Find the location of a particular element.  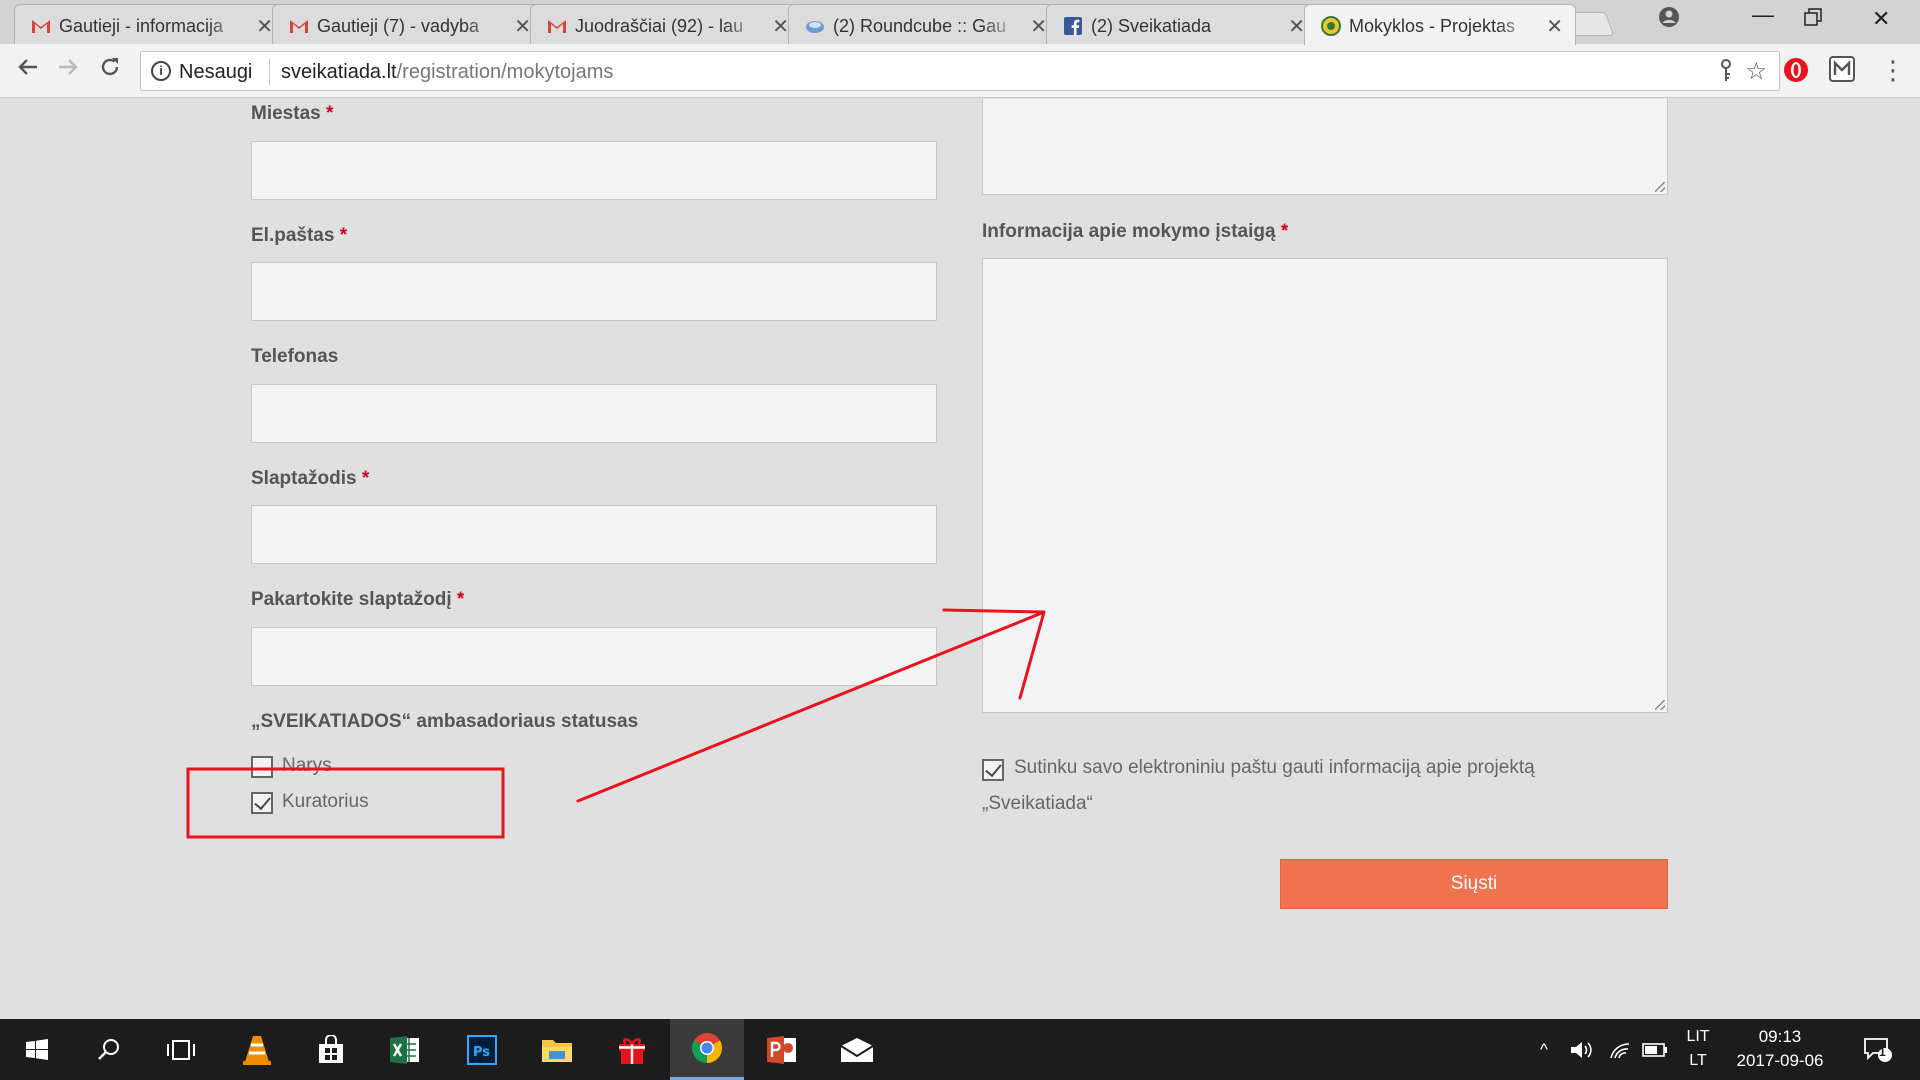

minimize-icon: — is located at coordinates (1763, 15).